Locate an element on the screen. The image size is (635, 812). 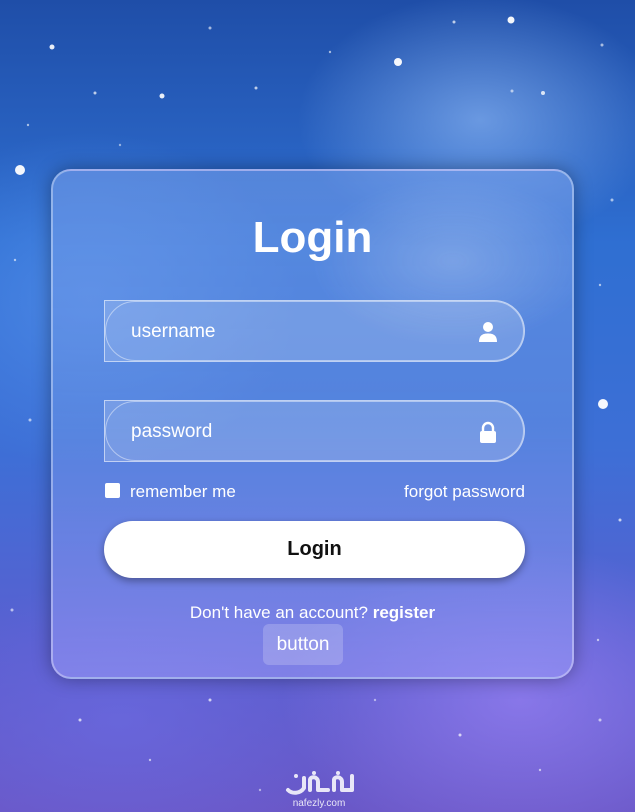
username-field: username is located at coordinates (314, 331).